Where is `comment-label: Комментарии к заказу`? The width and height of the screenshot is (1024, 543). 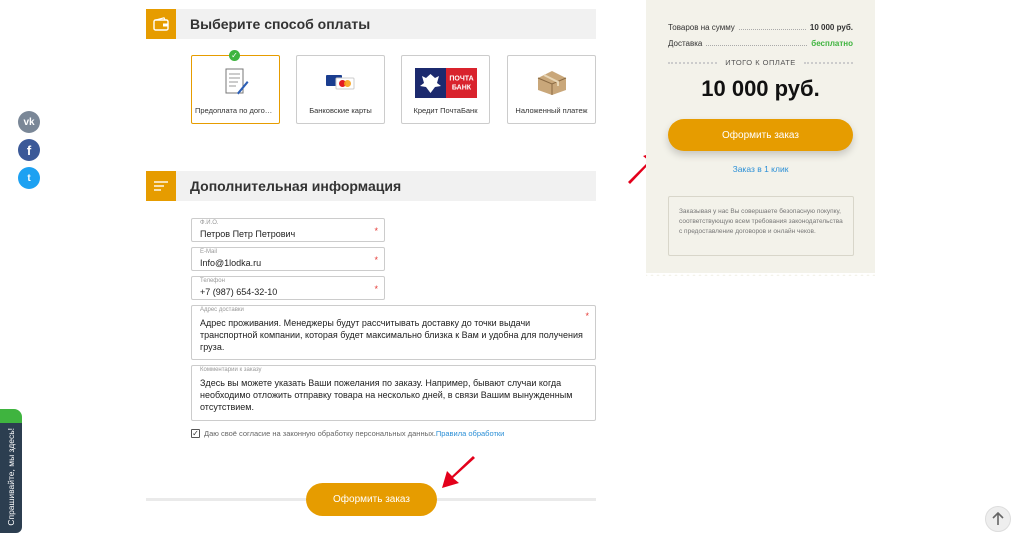
comment-label: Комментарии к заказу is located at coordinates (231, 370).